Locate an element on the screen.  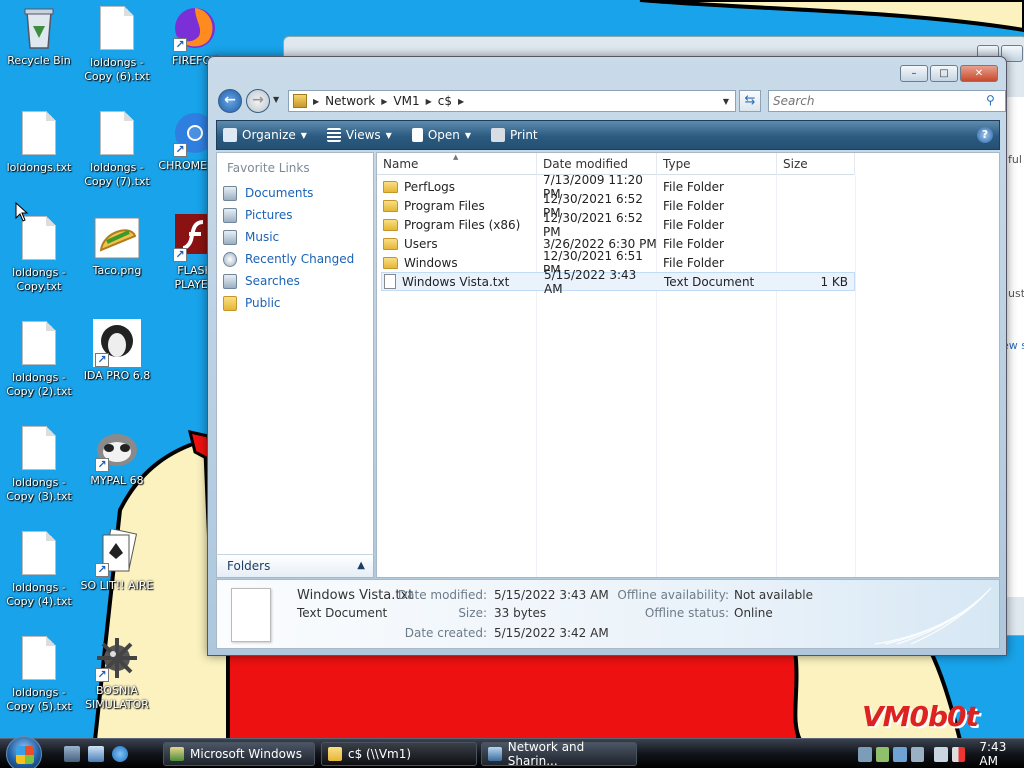
forward-button: → is located at coordinates (258, 101).